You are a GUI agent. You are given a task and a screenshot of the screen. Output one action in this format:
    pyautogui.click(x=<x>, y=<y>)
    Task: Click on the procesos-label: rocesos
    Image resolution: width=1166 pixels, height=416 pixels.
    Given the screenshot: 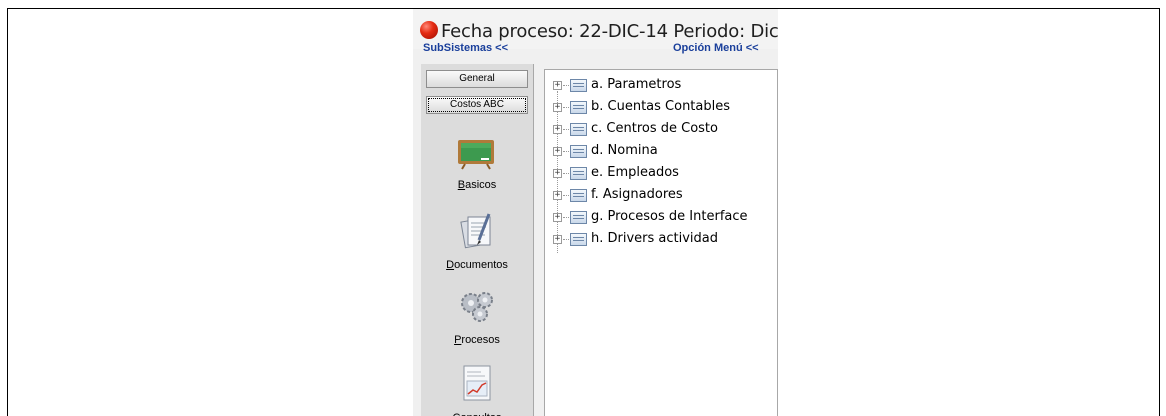 What is the action you would take?
    pyautogui.click(x=480, y=340)
    